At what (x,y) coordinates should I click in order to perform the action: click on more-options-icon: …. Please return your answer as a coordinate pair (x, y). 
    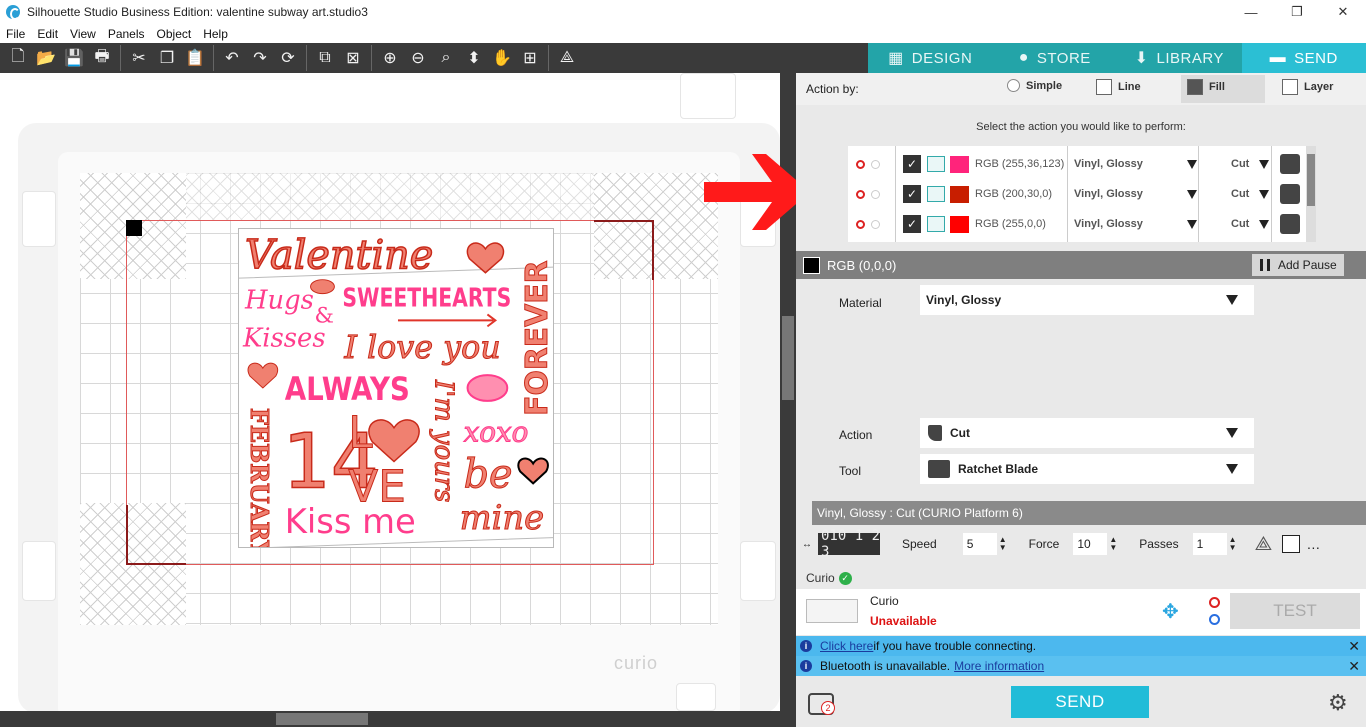
    Looking at the image, I should click on (1313, 544).